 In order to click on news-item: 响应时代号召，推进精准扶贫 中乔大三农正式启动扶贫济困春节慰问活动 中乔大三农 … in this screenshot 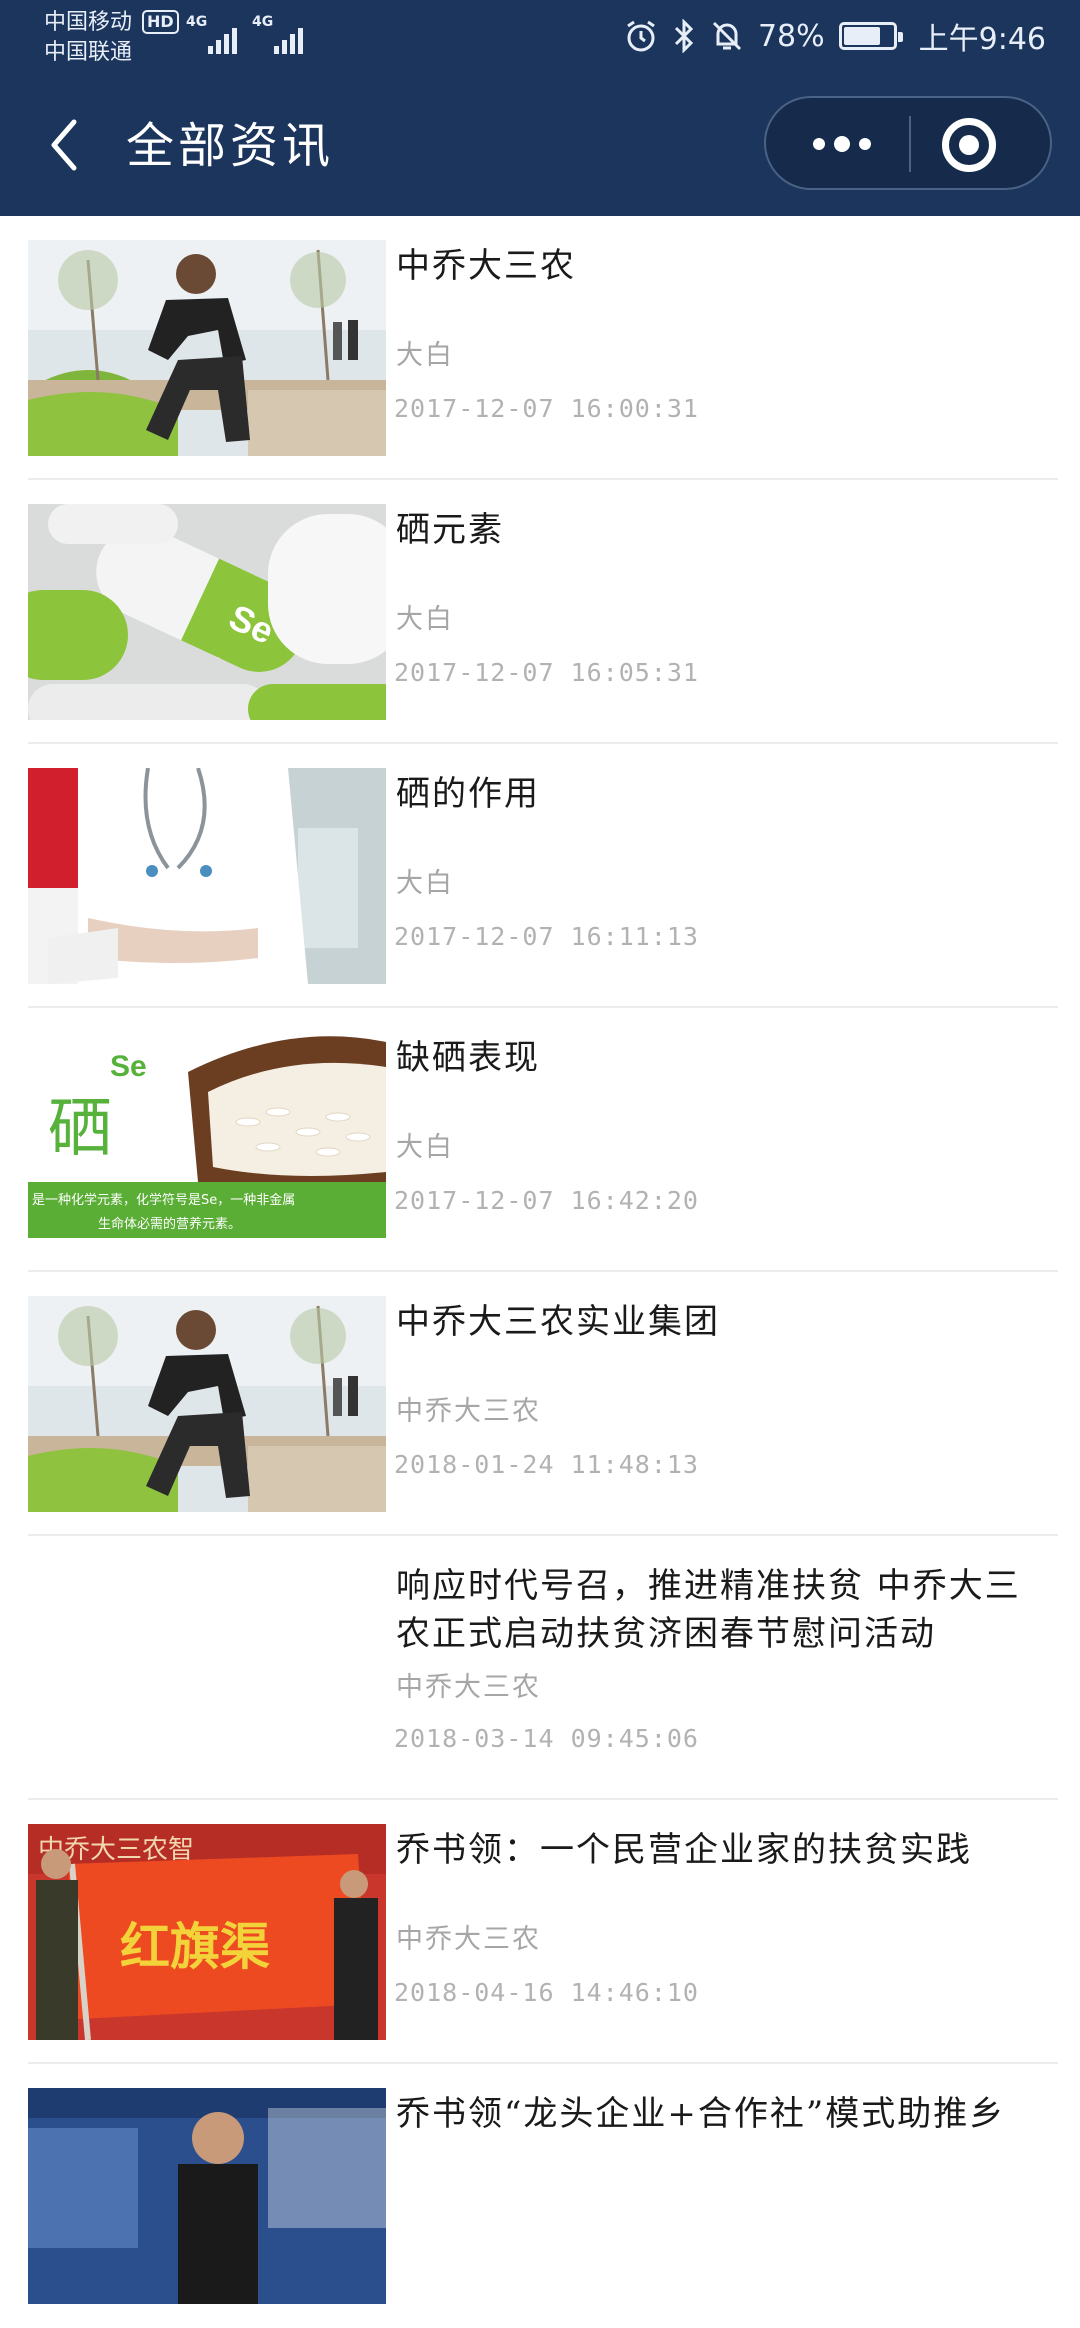, I will do `click(540, 1668)`.